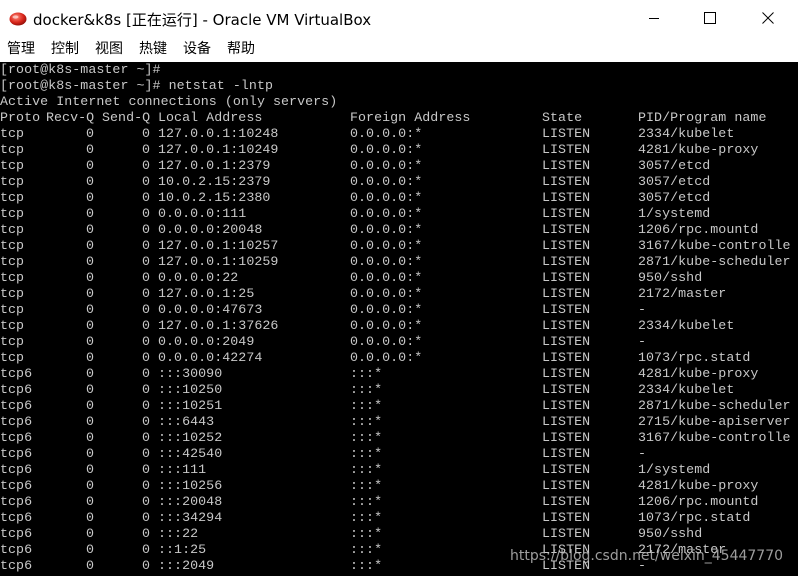 The width and height of the screenshot is (798, 576). What do you see at coordinates (410, 117) in the screenshot?
I see `header-foreign: Foreign Address` at bounding box center [410, 117].